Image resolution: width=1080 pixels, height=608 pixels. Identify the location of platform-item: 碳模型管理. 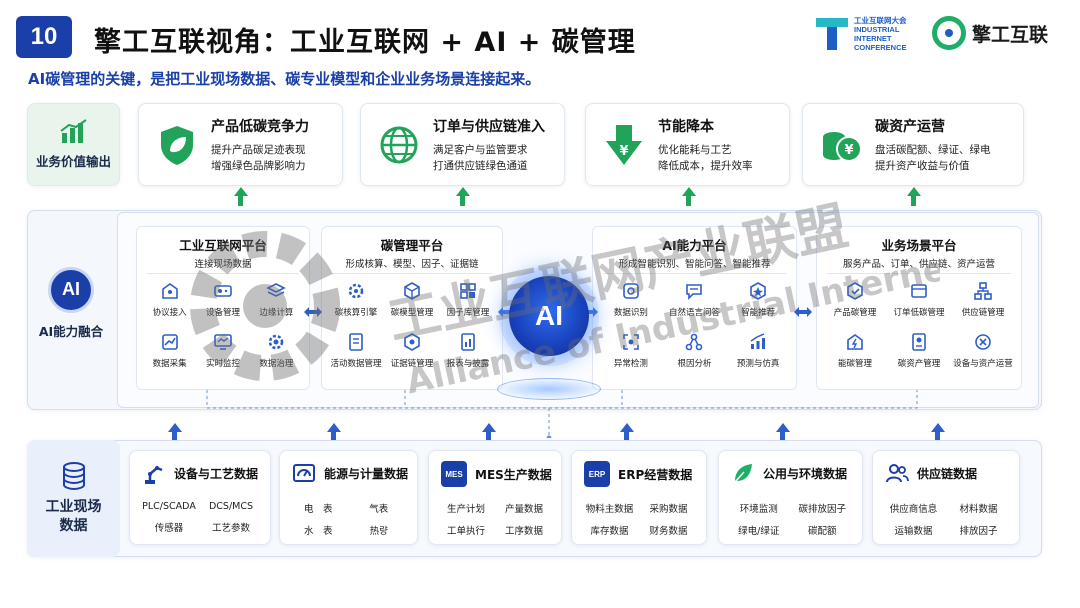
(412, 299).